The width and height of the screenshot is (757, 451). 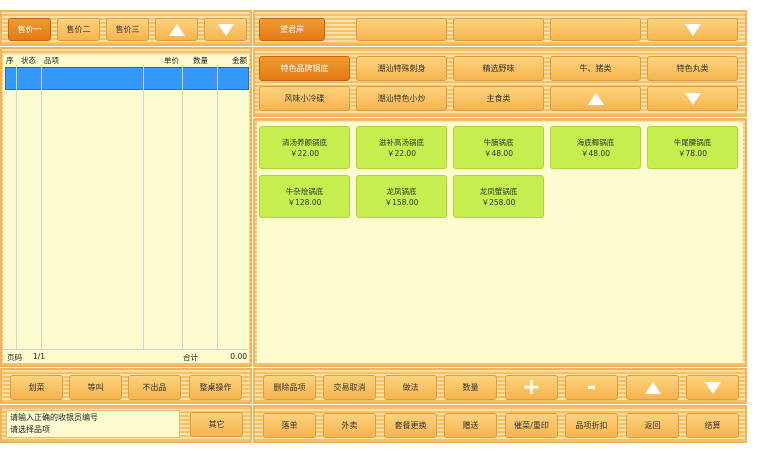 I want to click on price-tab-3: 售价三, so click(x=127, y=29).